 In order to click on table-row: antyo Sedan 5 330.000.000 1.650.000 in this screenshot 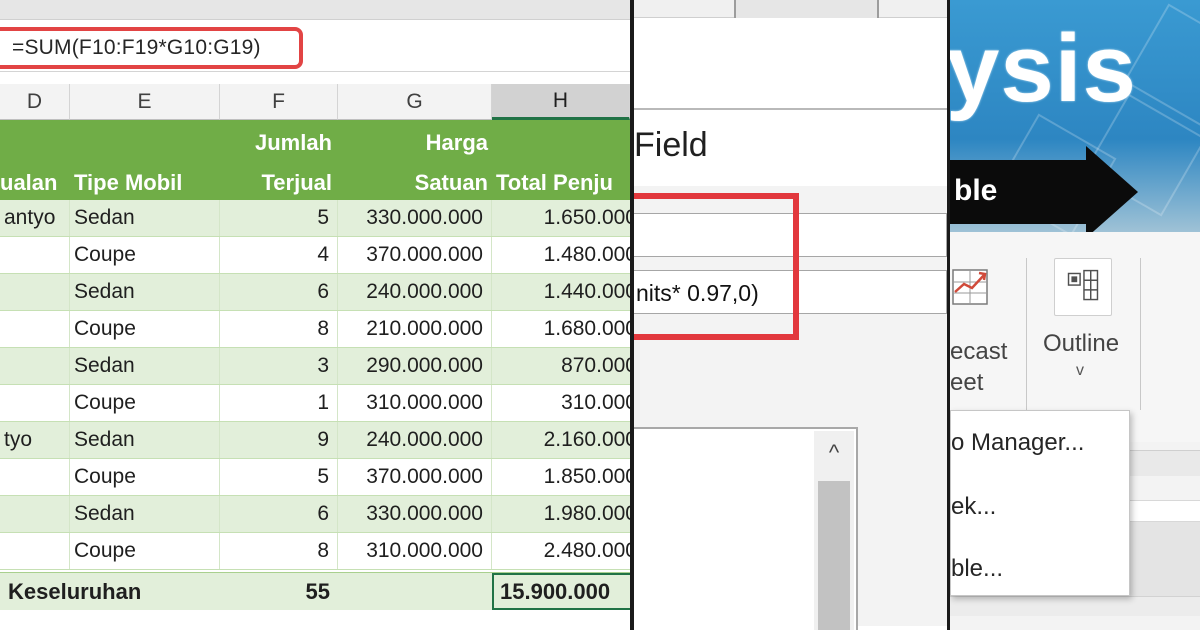, I will do `click(315, 218)`.